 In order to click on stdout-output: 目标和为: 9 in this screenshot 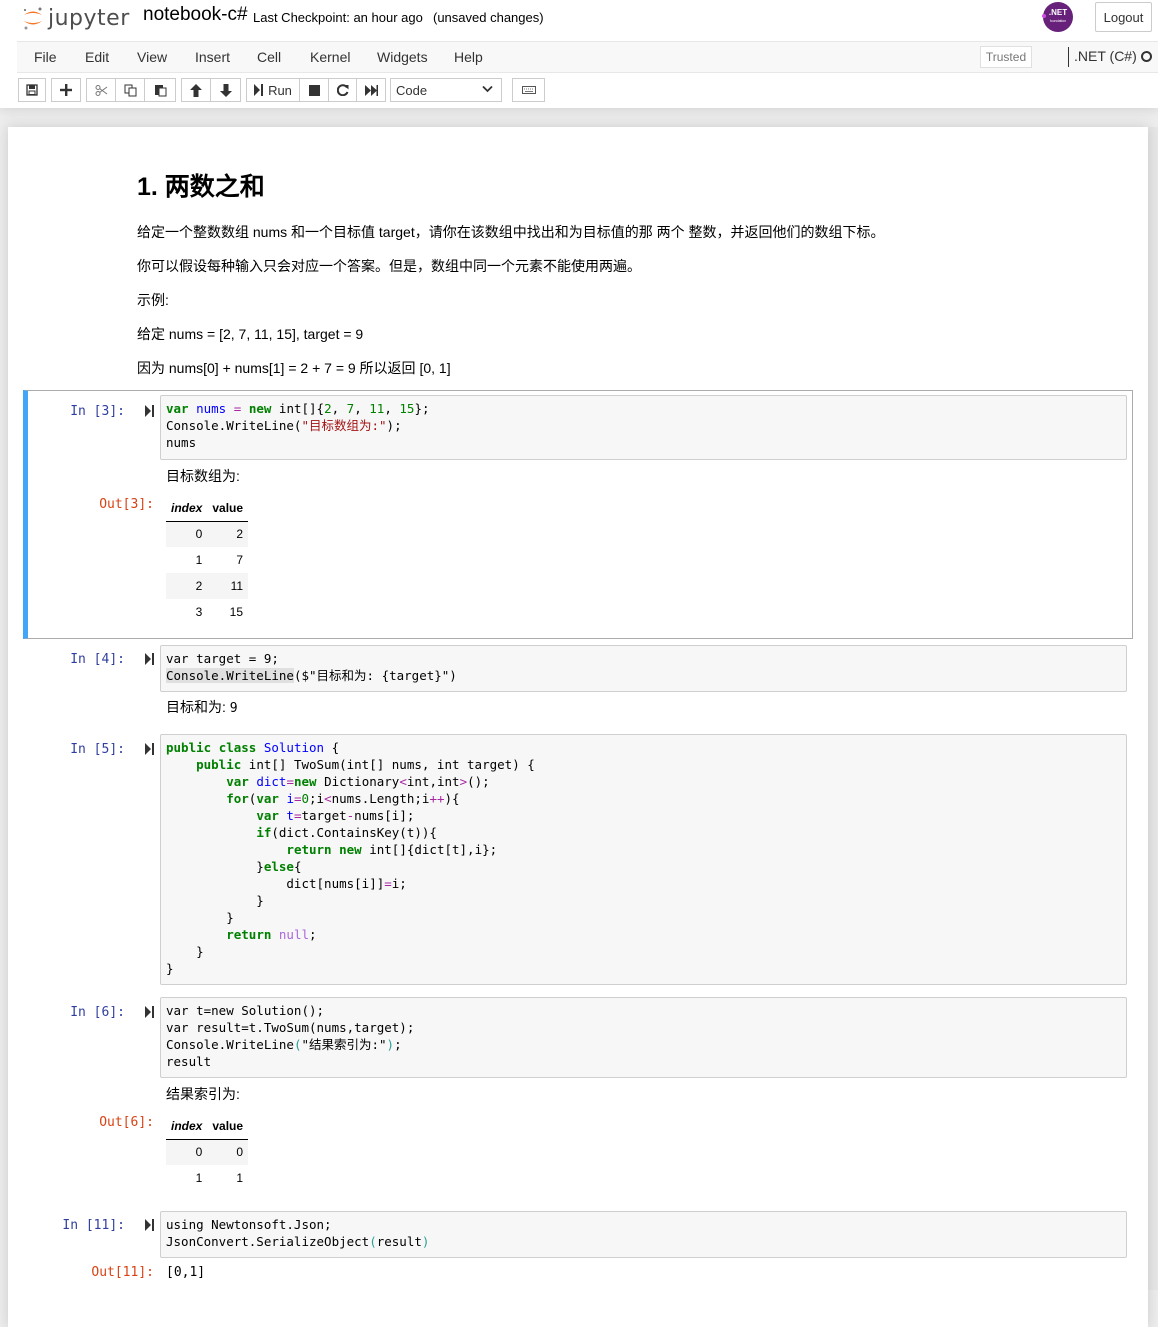, I will do `click(202, 707)`.